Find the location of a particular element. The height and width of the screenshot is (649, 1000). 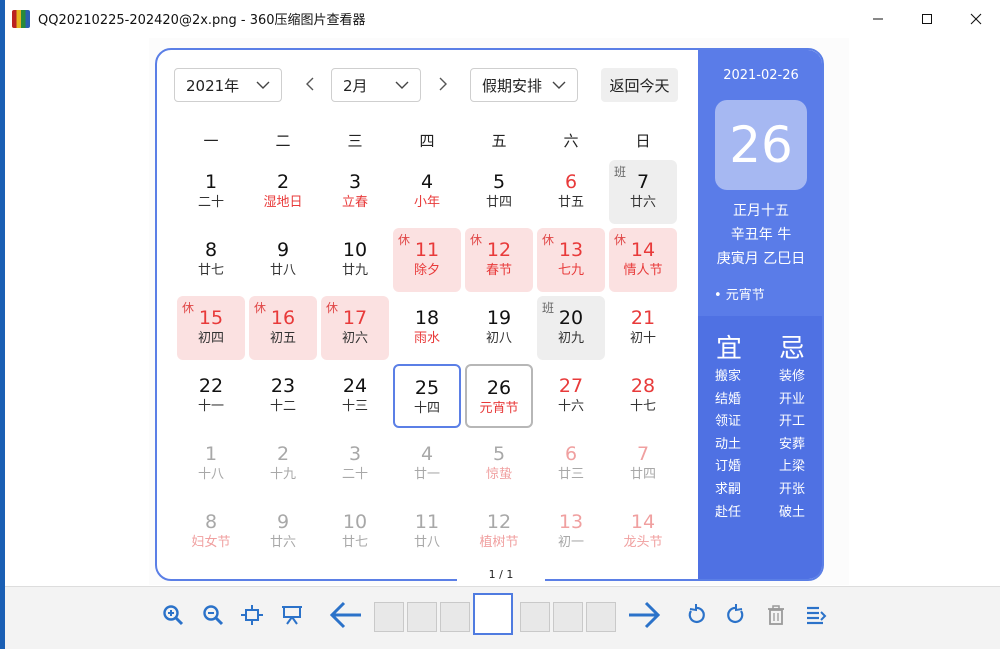

zoom-in-icon is located at coordinates (173, 615).